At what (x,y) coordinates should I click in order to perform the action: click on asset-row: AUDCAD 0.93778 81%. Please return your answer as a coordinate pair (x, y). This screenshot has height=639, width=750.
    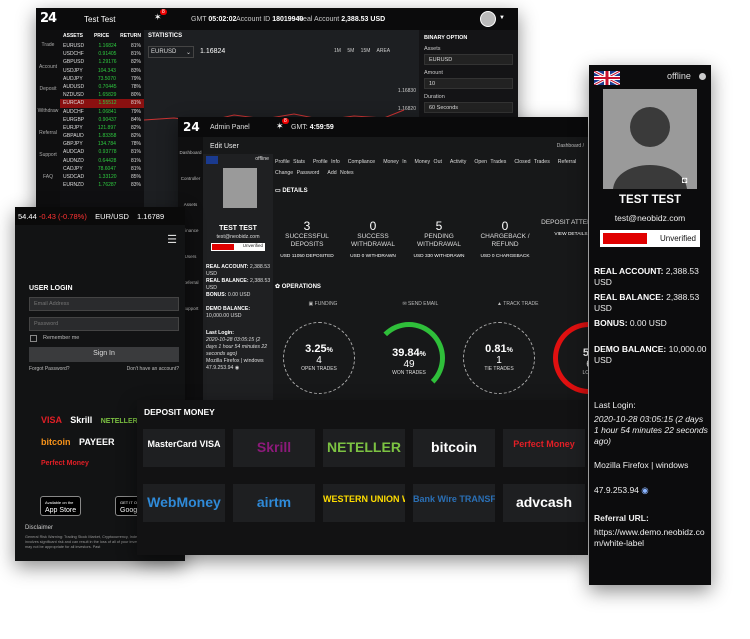
    Looking at the image, I should click on (102, 152).